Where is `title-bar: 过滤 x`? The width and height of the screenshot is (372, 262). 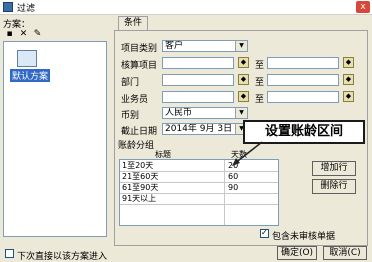
title-bar: 过滤 x is located at coordinates (186, 7).